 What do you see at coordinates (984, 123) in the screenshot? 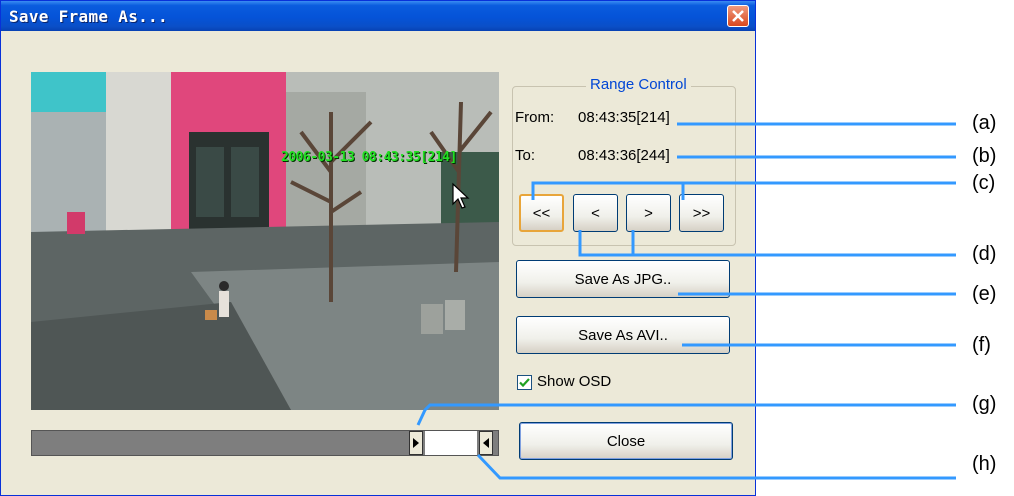
I see `callout-a: (a)` at bounding box center [984, 123].